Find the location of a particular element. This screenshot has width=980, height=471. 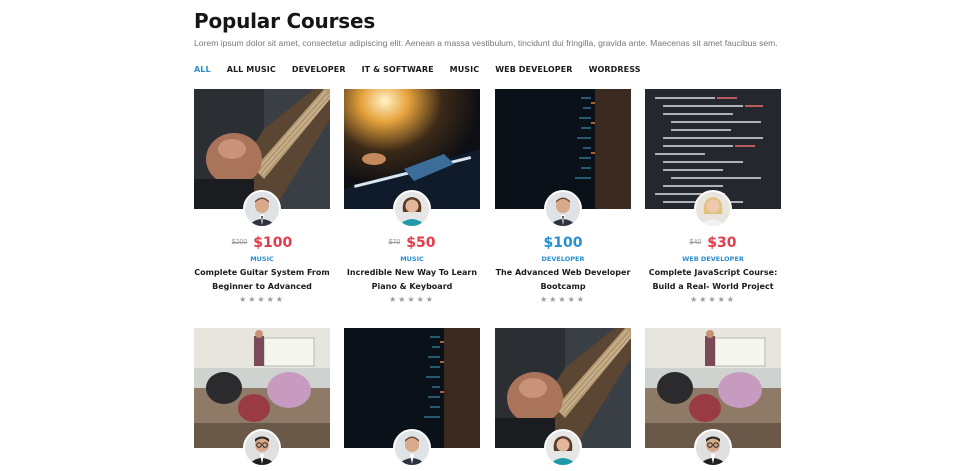

current-price: $50 is located at coordinates (421, 242).